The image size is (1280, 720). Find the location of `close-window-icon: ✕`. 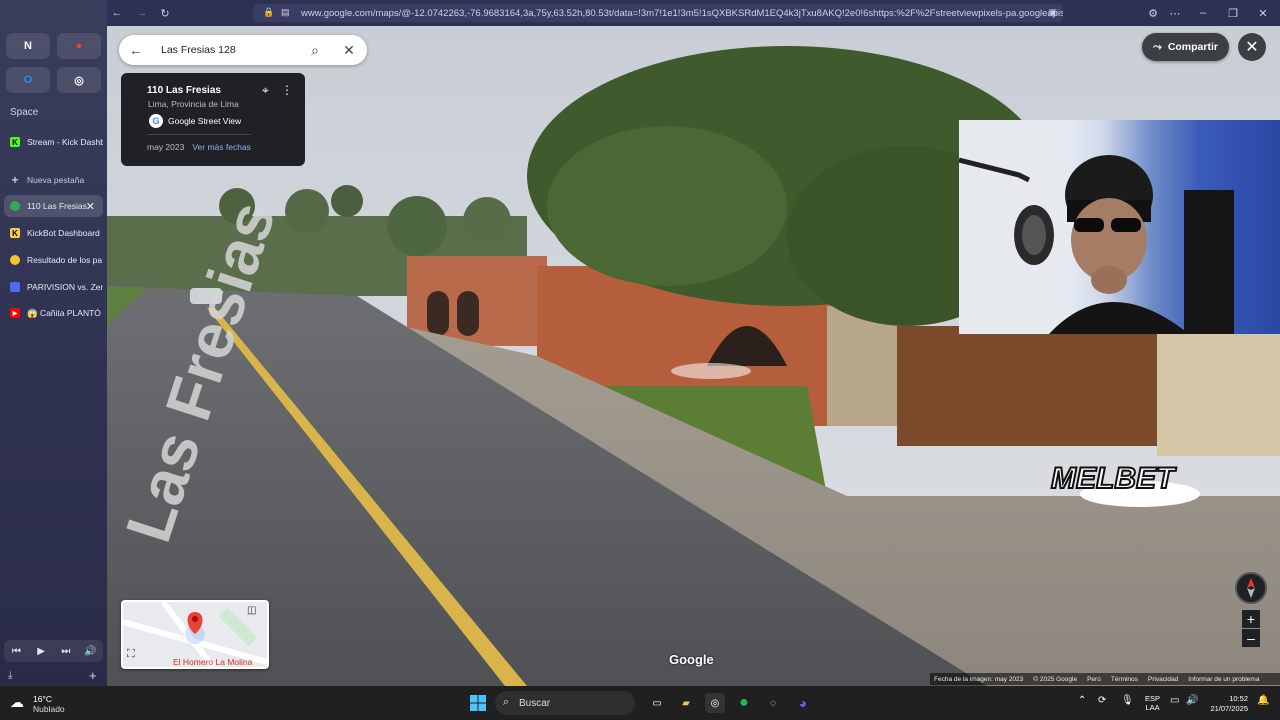

close-window-icon: ✕ is located at coordinates (1263, 13).